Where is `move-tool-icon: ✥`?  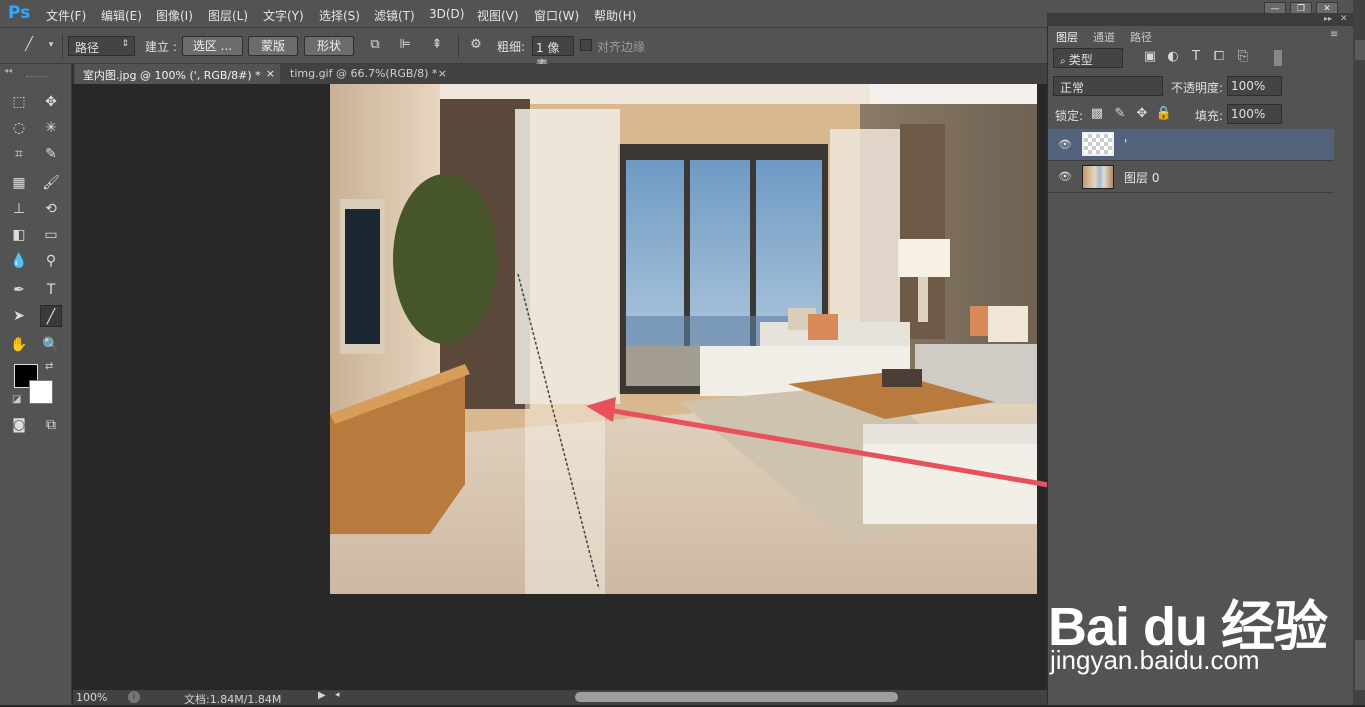
move-tool-icon: ✥ is located at coordinates (51, 102).